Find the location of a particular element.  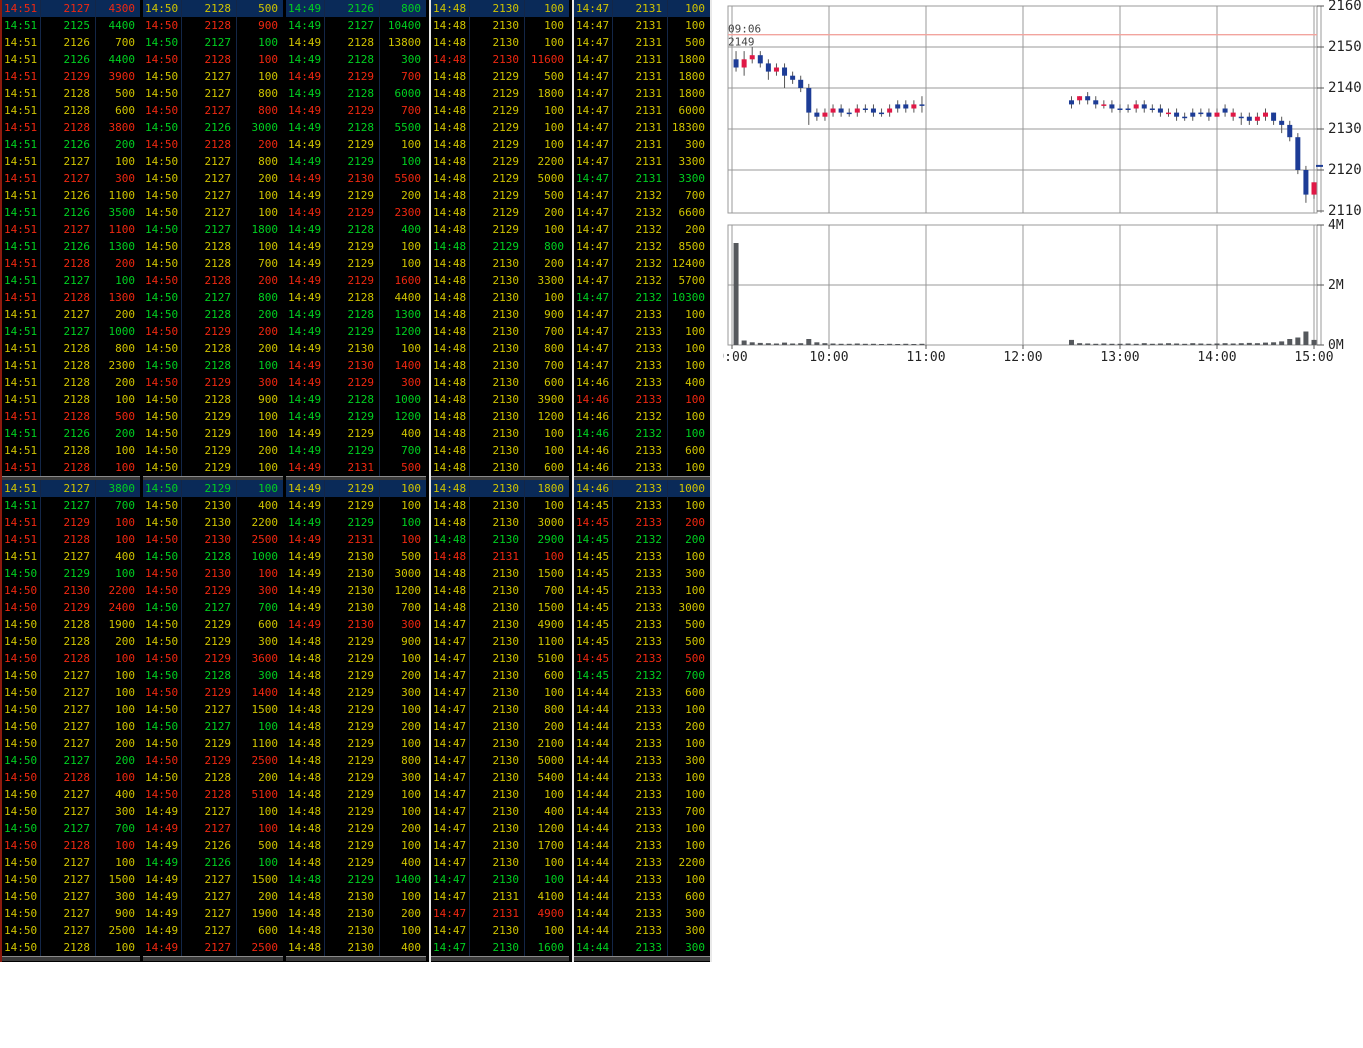

tape-row: 14:51 2129 100 is located at coordinates (71, 522).